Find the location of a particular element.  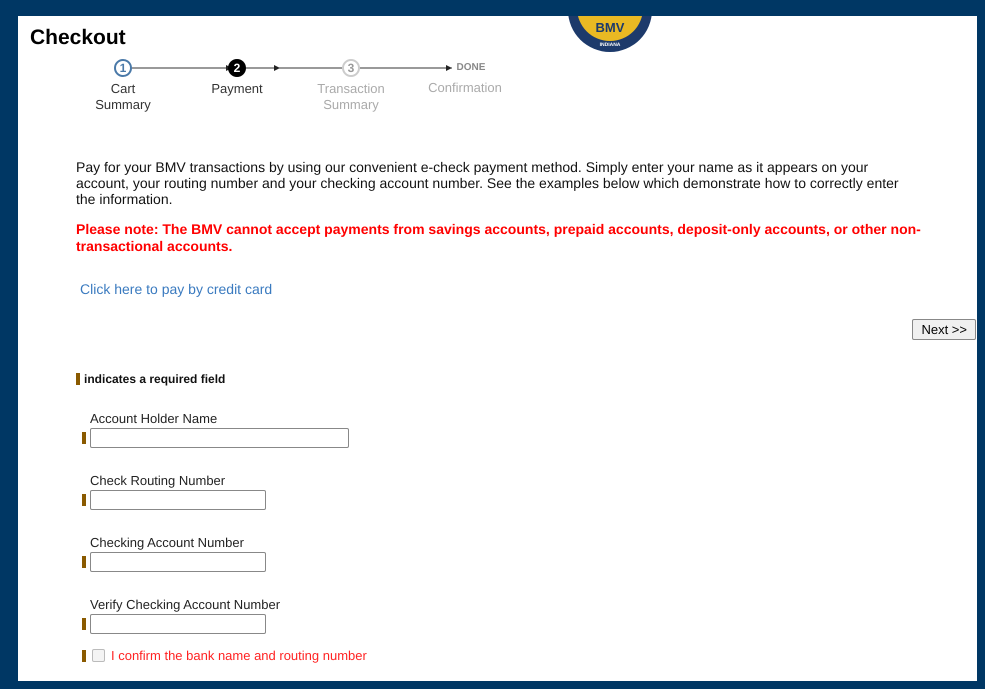

step-label: Cart Summary is located at coordinates (123, 97).